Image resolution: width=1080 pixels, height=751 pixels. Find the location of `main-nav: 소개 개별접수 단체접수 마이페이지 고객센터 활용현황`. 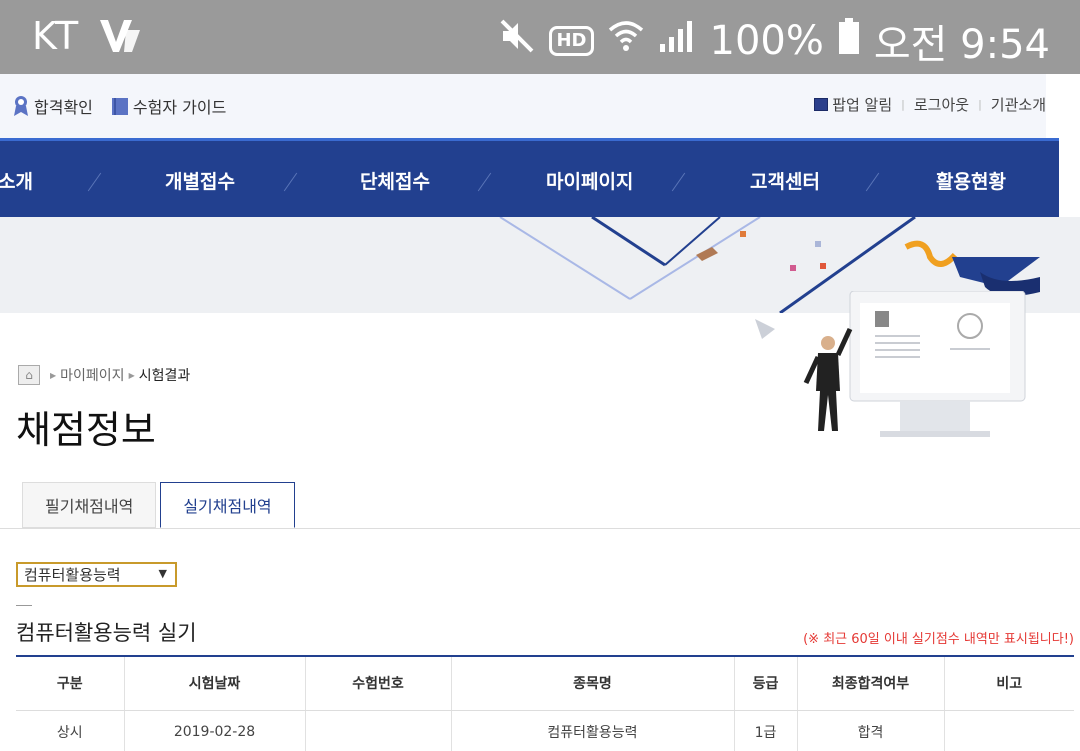

main-nav: 소개 개별접수 단체접수 마이페이지 고객센터 활용현황 is located at coordinates (529, 177).